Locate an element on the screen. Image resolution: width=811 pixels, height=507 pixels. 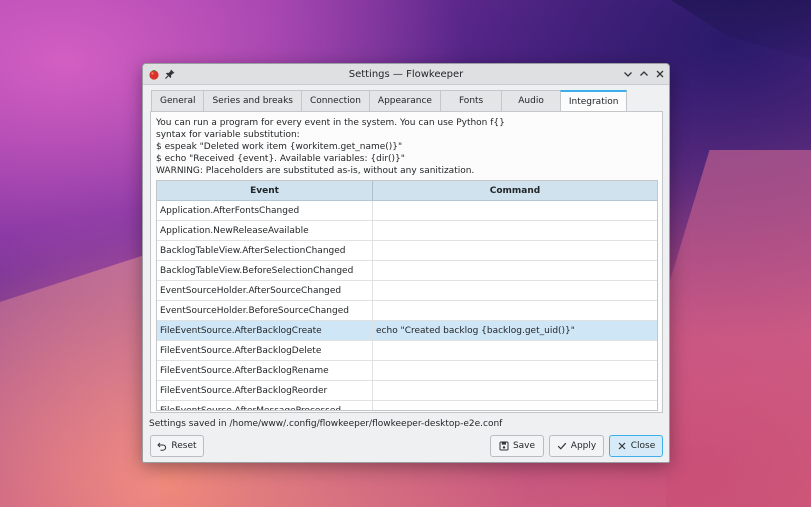
event-cell: BacklogTableView.BeforeSelectionChanged is located at coordinates (265, 270).